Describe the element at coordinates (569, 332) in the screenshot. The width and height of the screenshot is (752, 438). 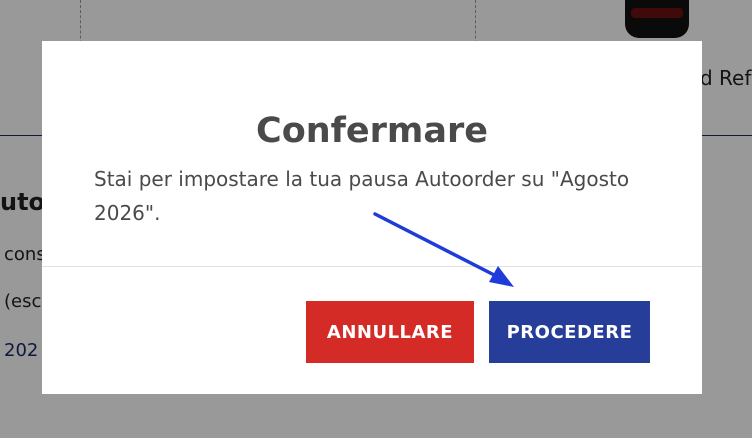
I see `proceed-button: PROCEDERE` at that location.